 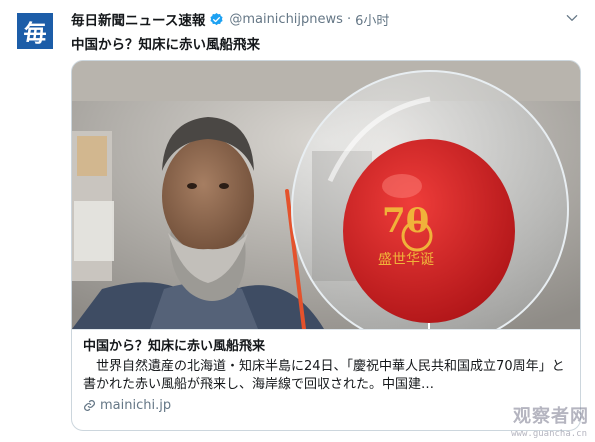 What do you see at coordinates (549, 434) in the screenshot?
I see `watermark-sub: www.guancha.cn` at bounding box center [549, 434].